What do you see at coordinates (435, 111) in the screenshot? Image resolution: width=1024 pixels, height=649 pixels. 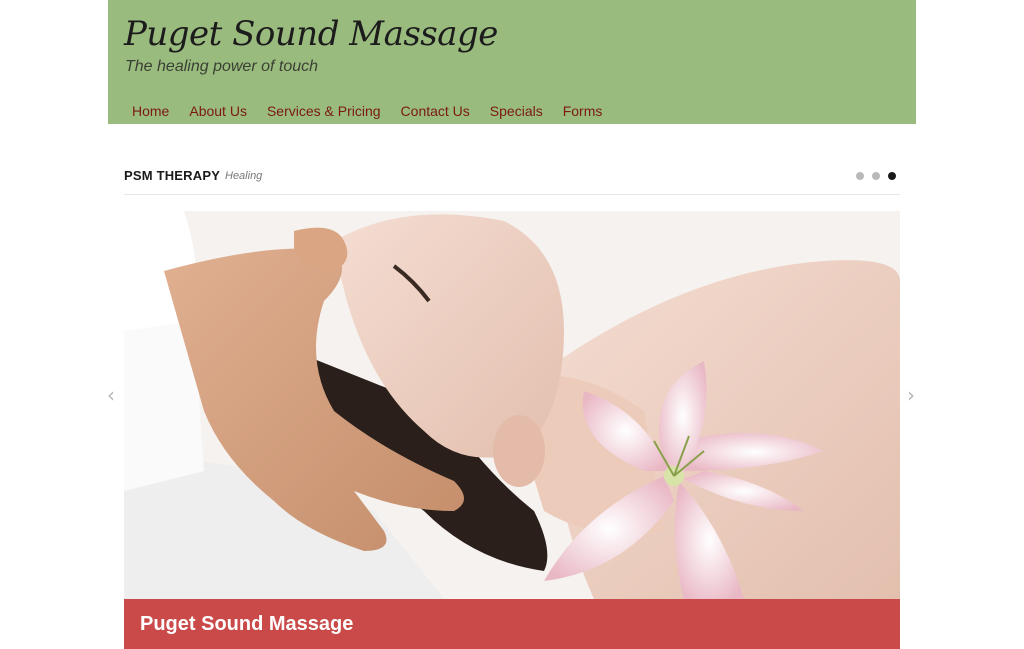 I see `nav-item-contact-us: Contact Us` at bounding box center [435, 111].